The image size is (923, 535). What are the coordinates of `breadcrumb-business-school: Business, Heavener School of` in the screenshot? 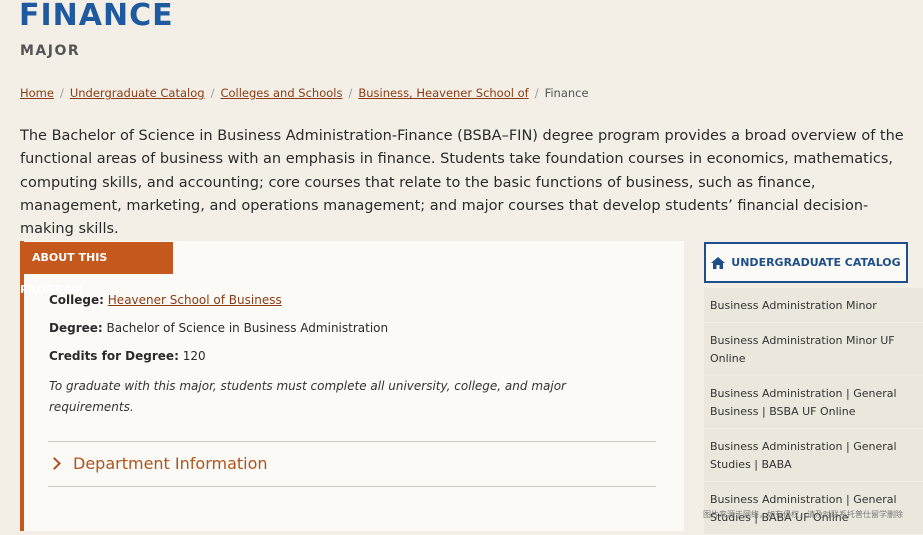 It's located at (443, 93).